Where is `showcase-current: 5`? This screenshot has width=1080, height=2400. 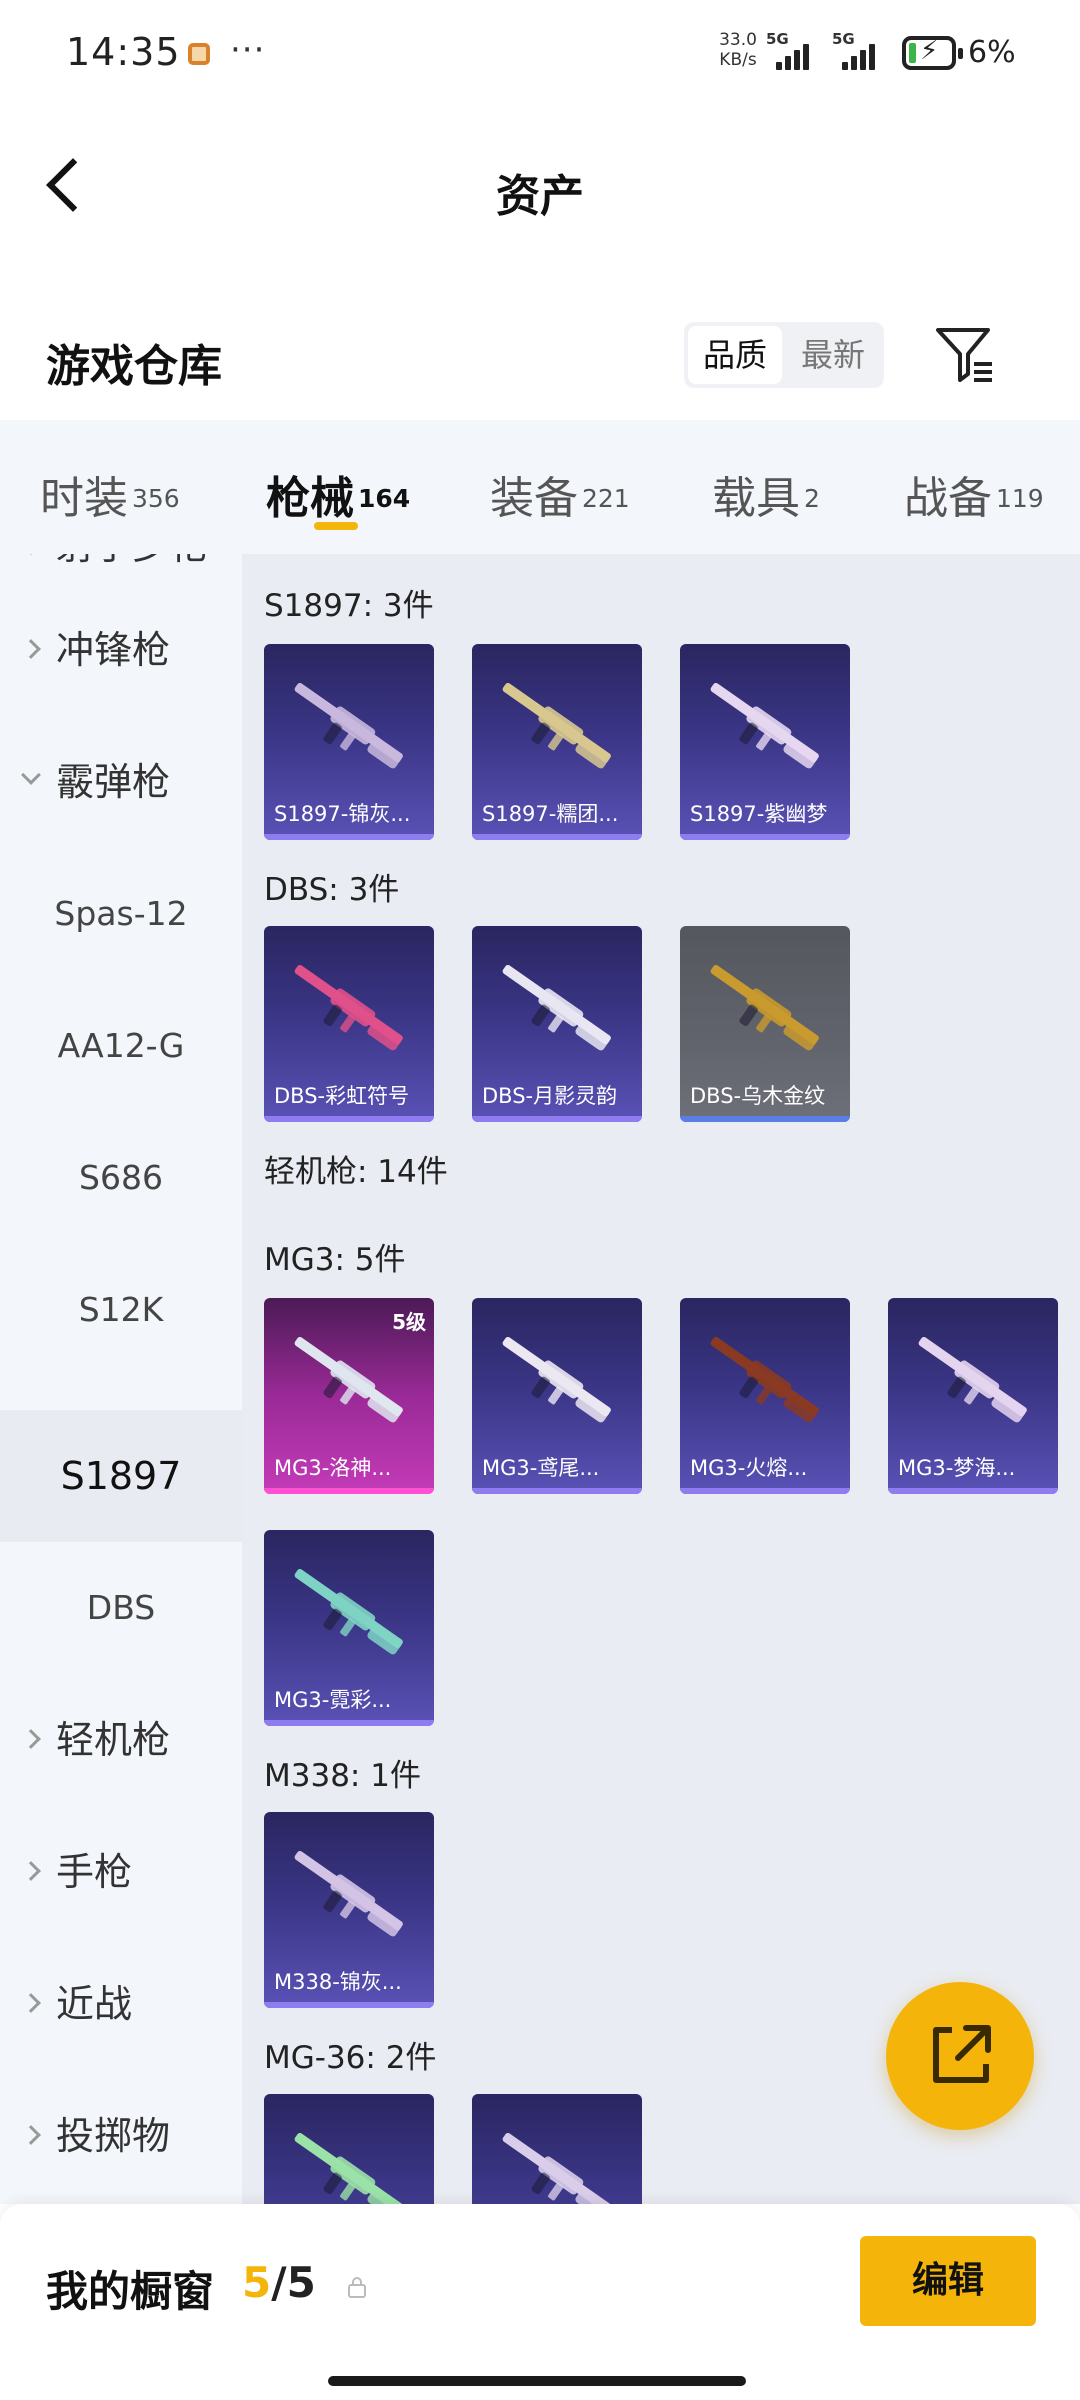
showcase-current: 5 is located at coordinates (257, 2282).